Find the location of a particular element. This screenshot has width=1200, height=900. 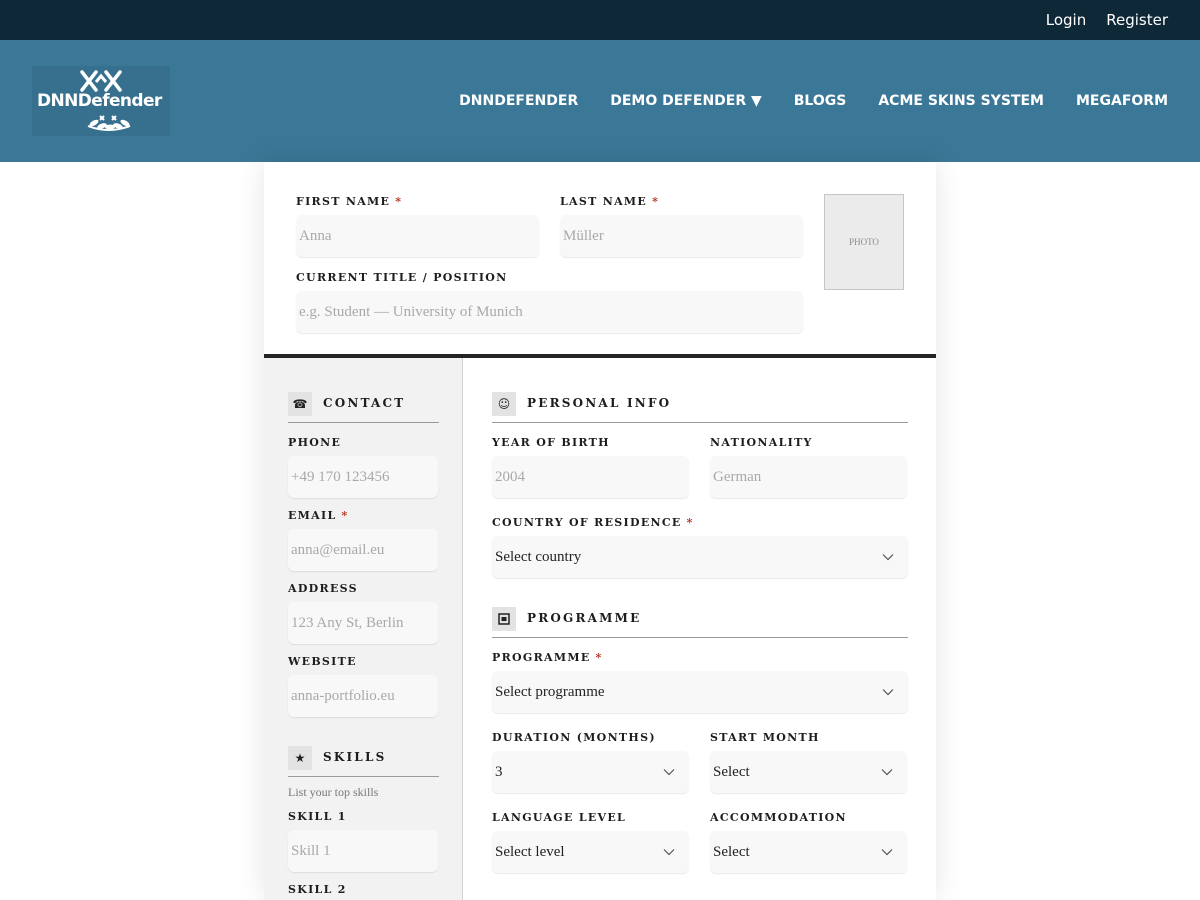

personal-info-underline is located at coordinates (700, 422).